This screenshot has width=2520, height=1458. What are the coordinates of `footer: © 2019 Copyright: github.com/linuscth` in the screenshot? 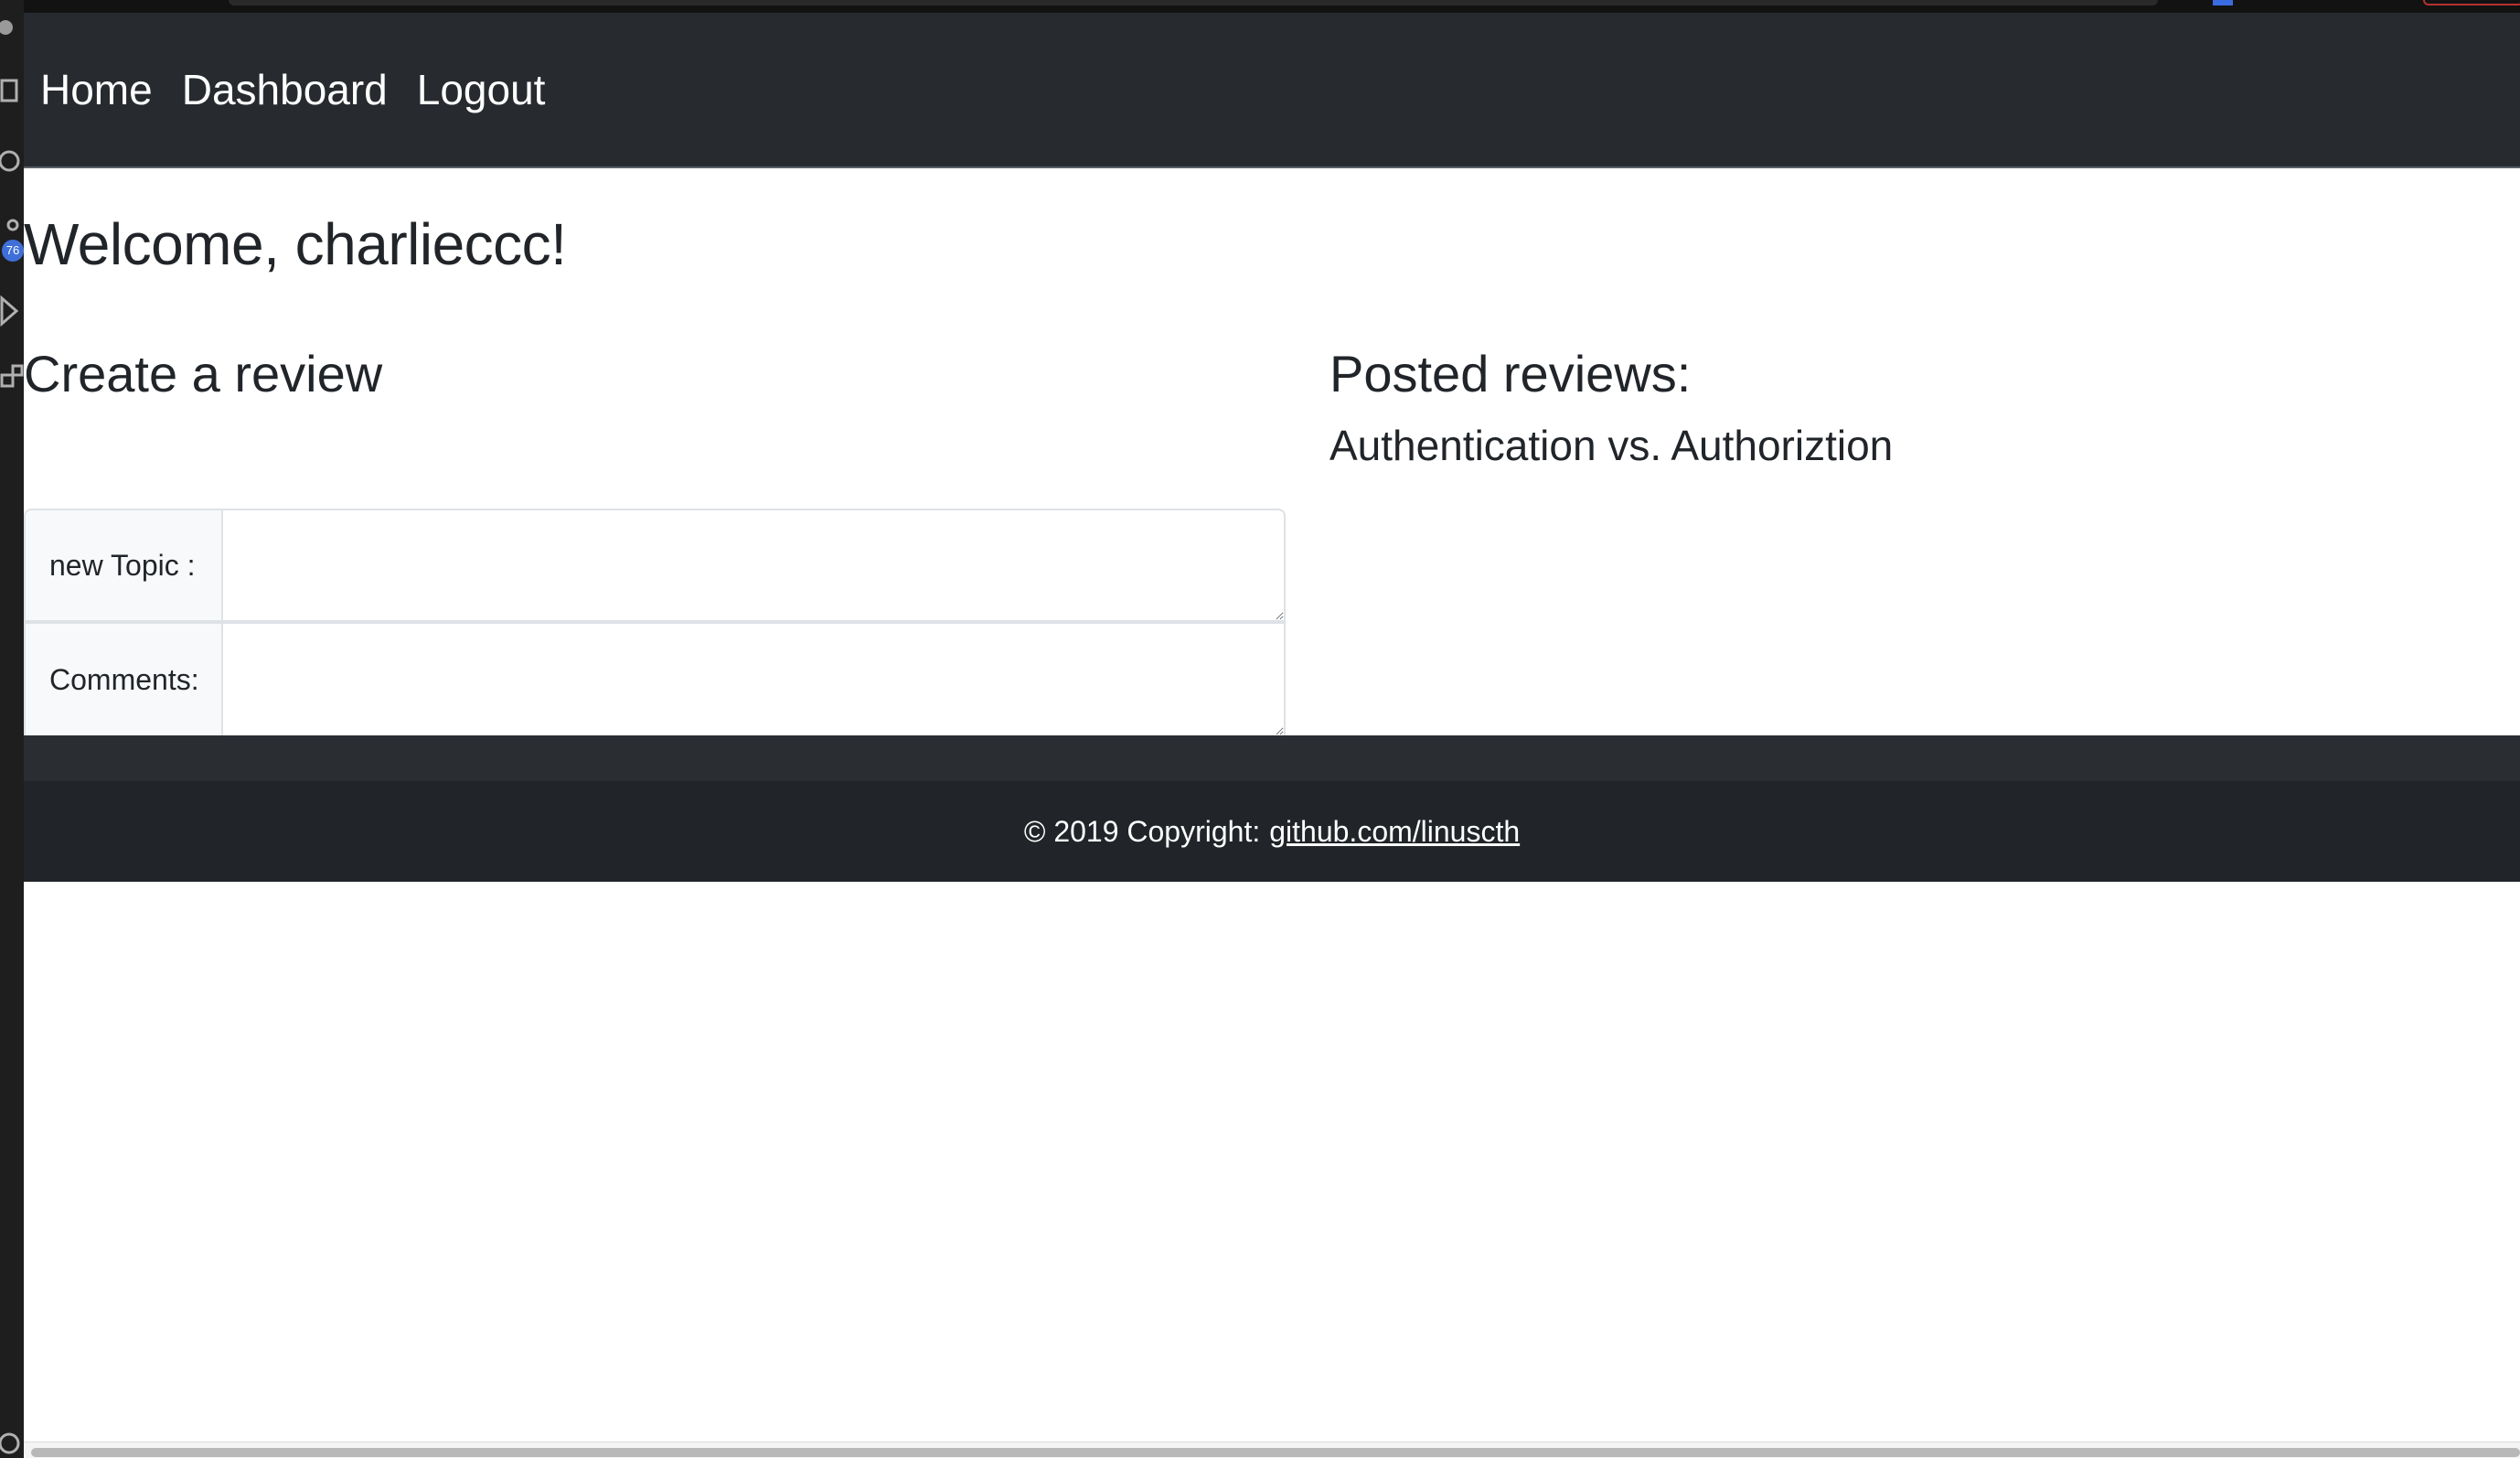 It's located at (1272, 831).